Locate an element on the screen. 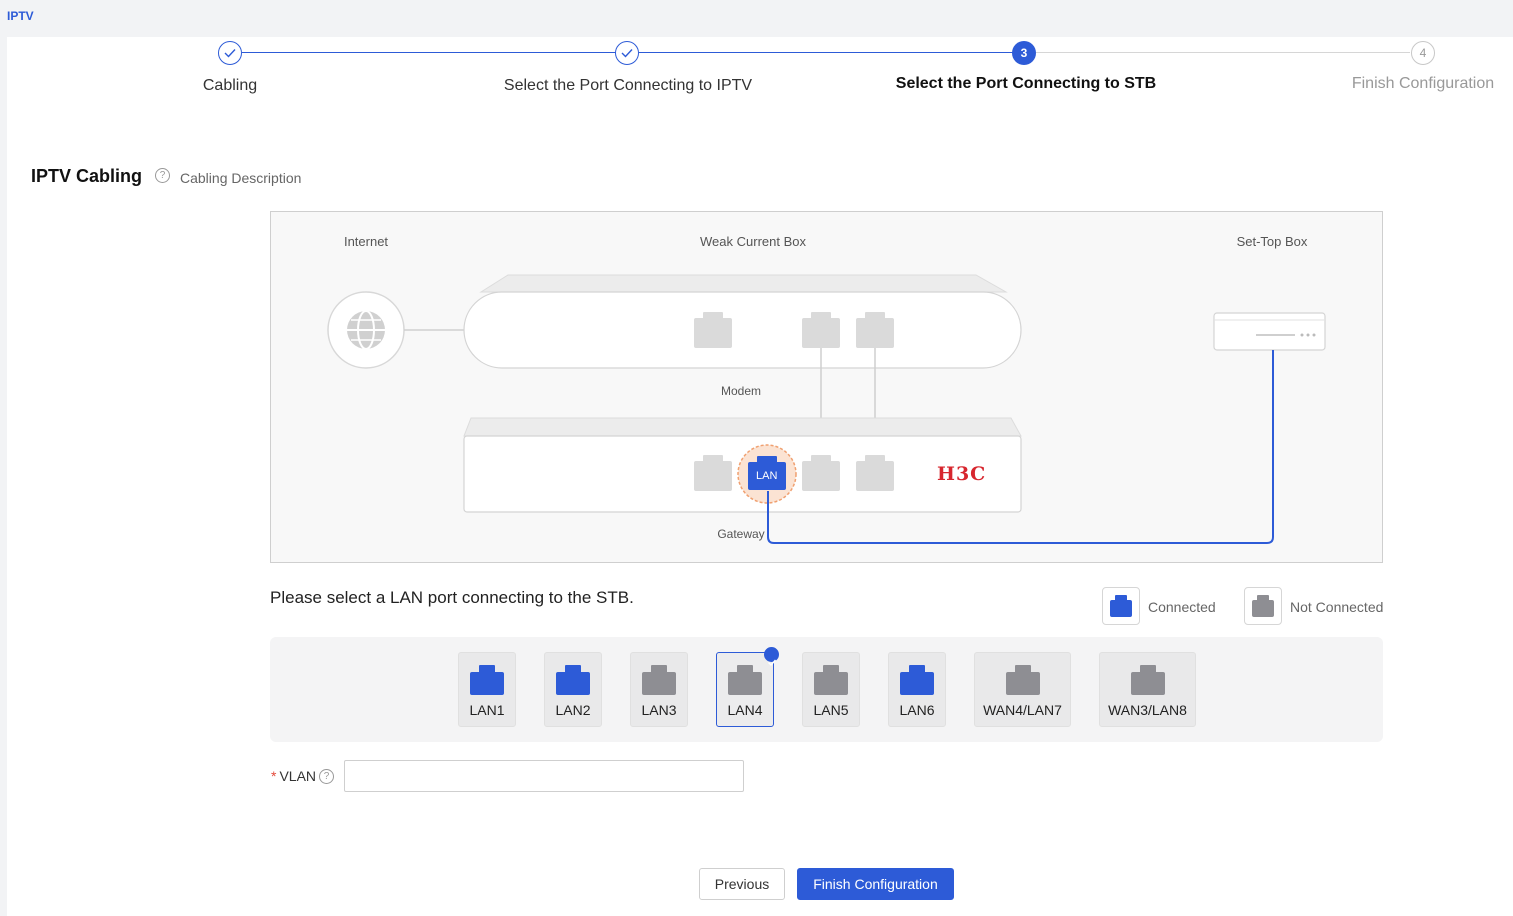 The image size is (1513, 916). previous-button: Previous is located at coordinates (742, 884).